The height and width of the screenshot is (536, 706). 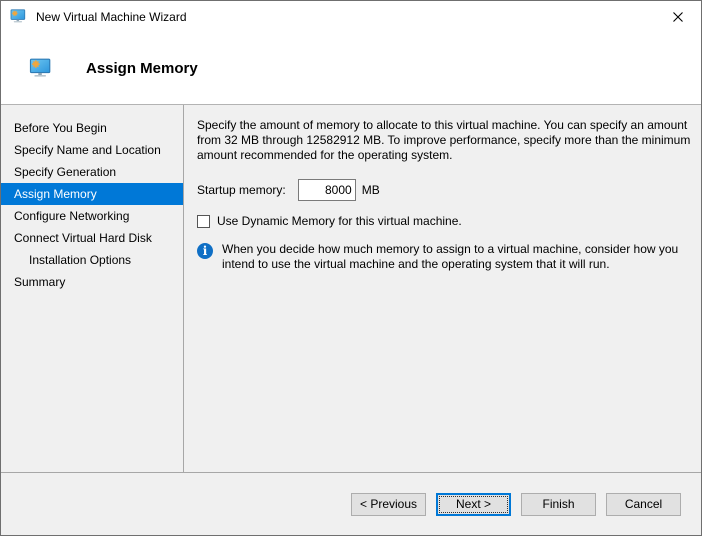 I want to click on memory-unit-label: MB, so click(x=370, y=190).